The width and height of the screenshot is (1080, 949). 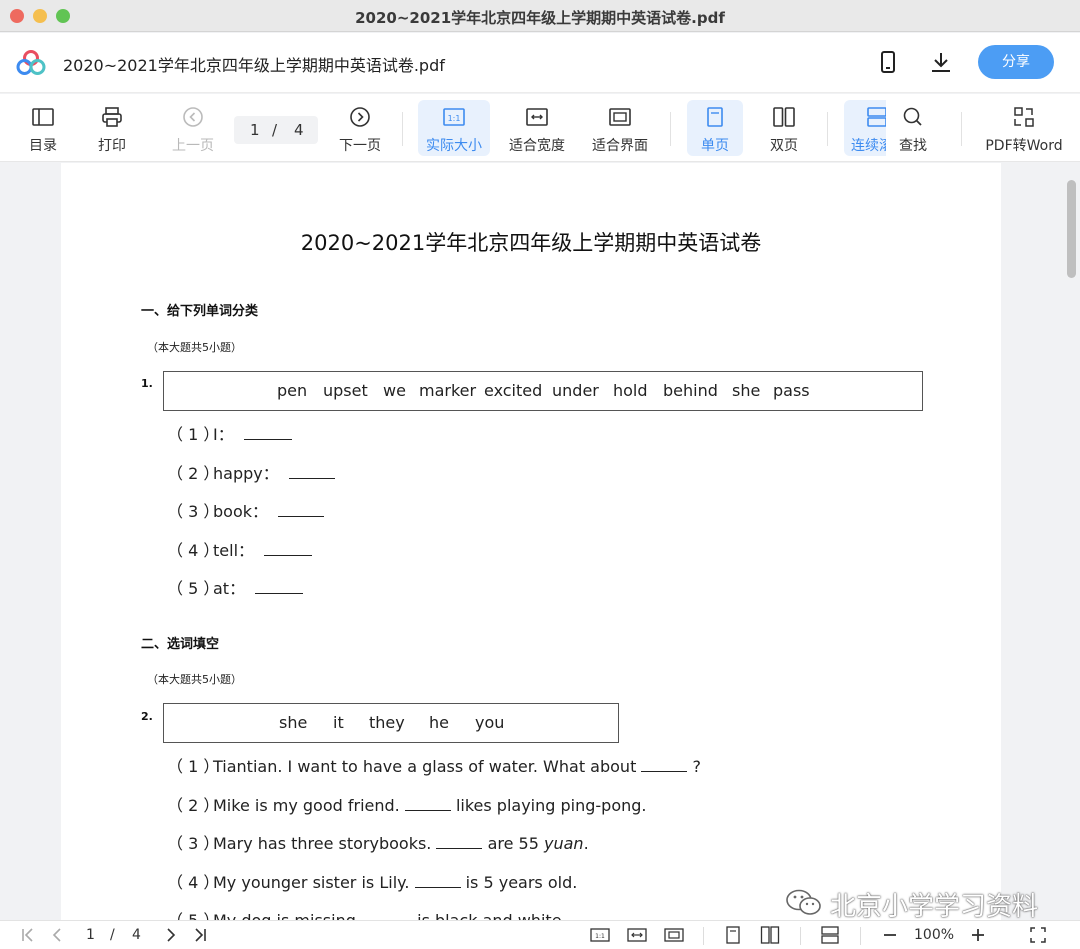 What do you see at coordinates (454, 128) in the screenshot?
I see `actual-size-button: 1:1 实际大小` at bounding box center [454, 128].